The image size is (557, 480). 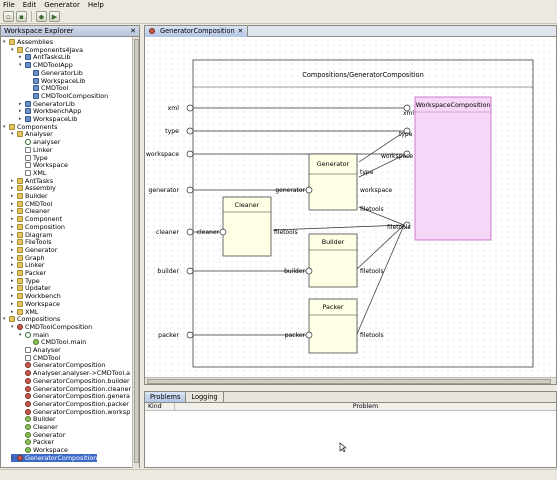 I want to click on menu-generator: Generator, so click(x=62, y=5).